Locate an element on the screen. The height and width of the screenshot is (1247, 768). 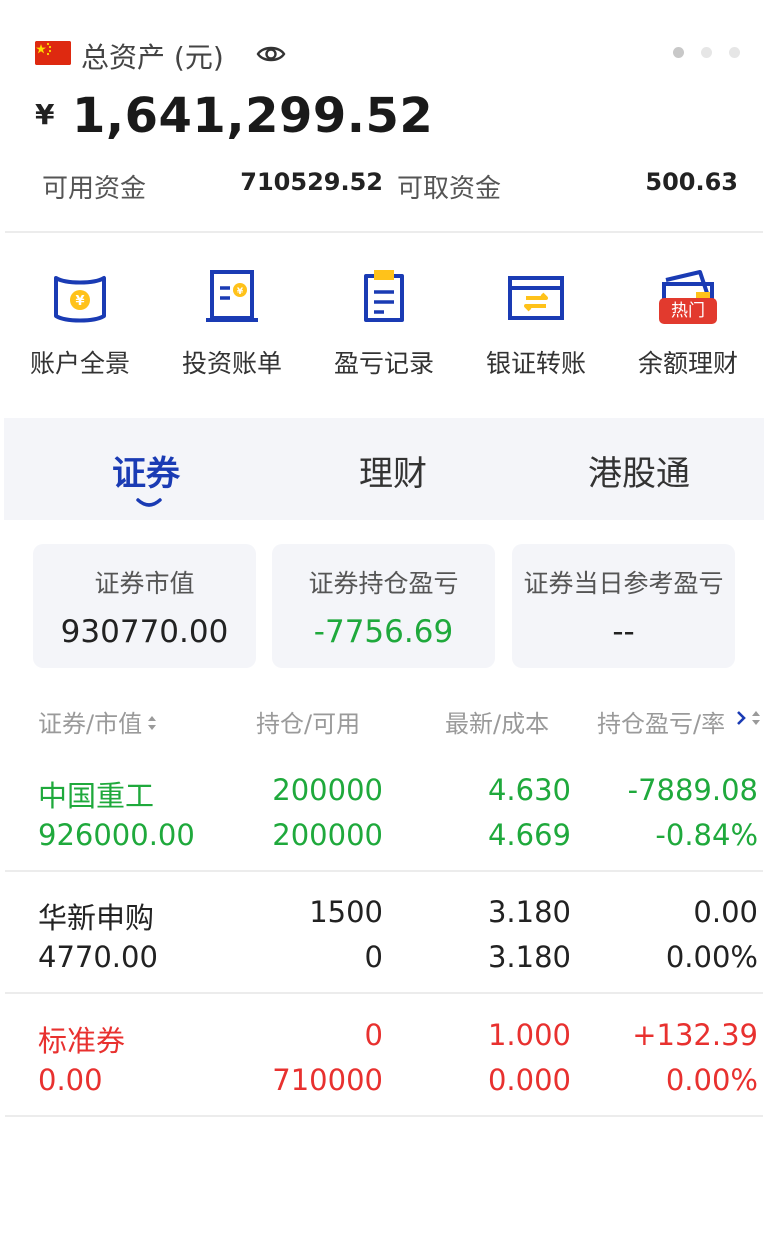
column-header-price: 最新/成本 is located at coordinates (497, 724).